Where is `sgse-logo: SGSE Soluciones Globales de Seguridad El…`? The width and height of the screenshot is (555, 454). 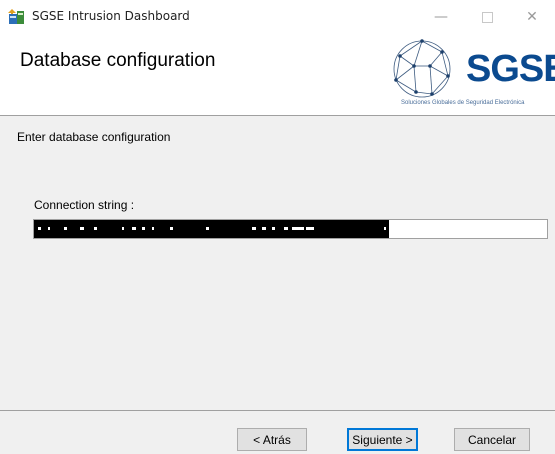 sgse-logo: SGSE Soluciones Globales de Seguridad El… is located at coordinates (469, 74).